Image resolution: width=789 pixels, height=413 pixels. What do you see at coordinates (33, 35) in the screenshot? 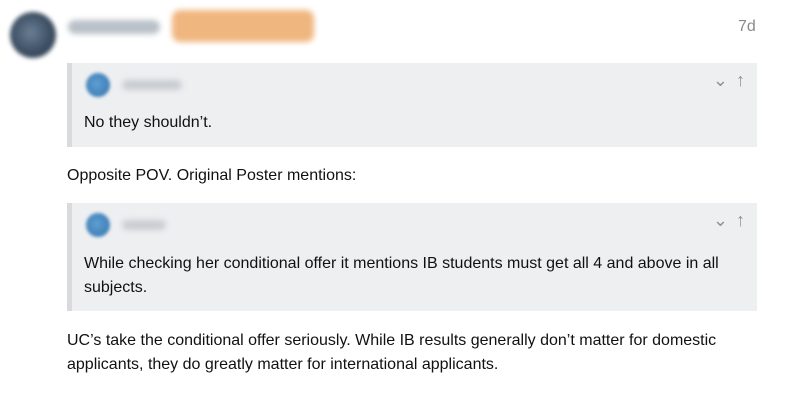
I see `avatar` at bounding box center [33, 35].